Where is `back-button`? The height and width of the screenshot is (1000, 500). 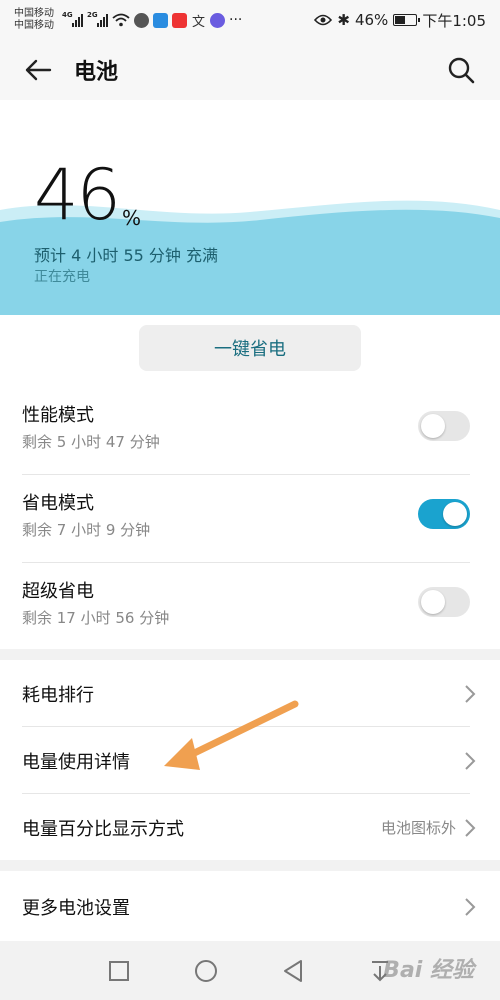
back-button is located at coordinates (38, 70).